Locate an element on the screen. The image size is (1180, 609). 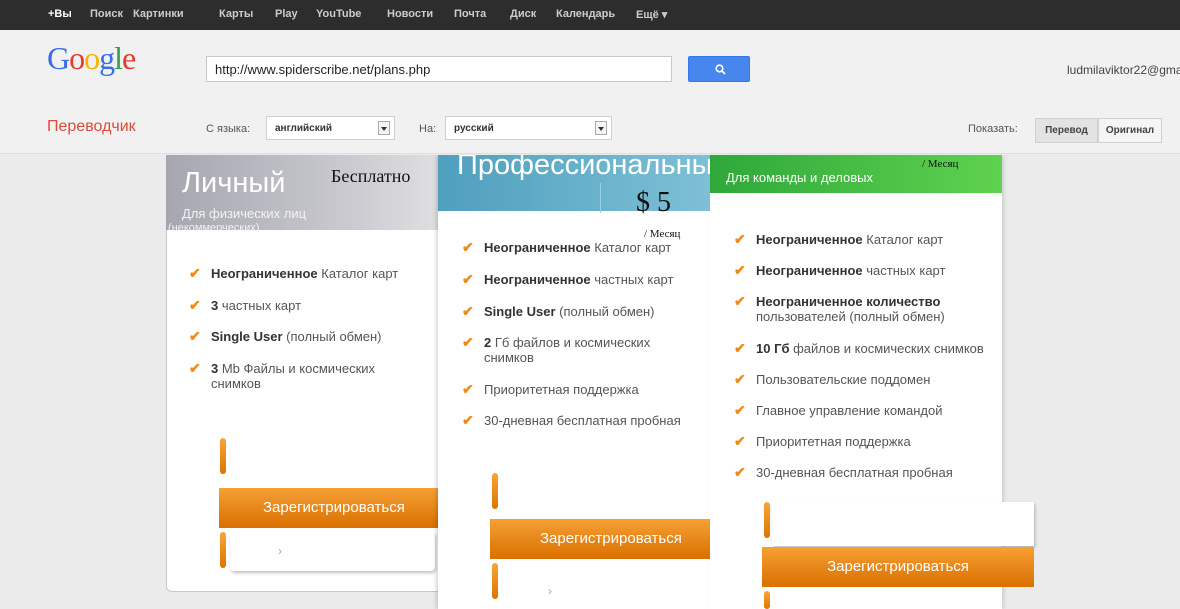
google-header: Google ludmilaviktor22@gmai is located at coordinates (590, 66).